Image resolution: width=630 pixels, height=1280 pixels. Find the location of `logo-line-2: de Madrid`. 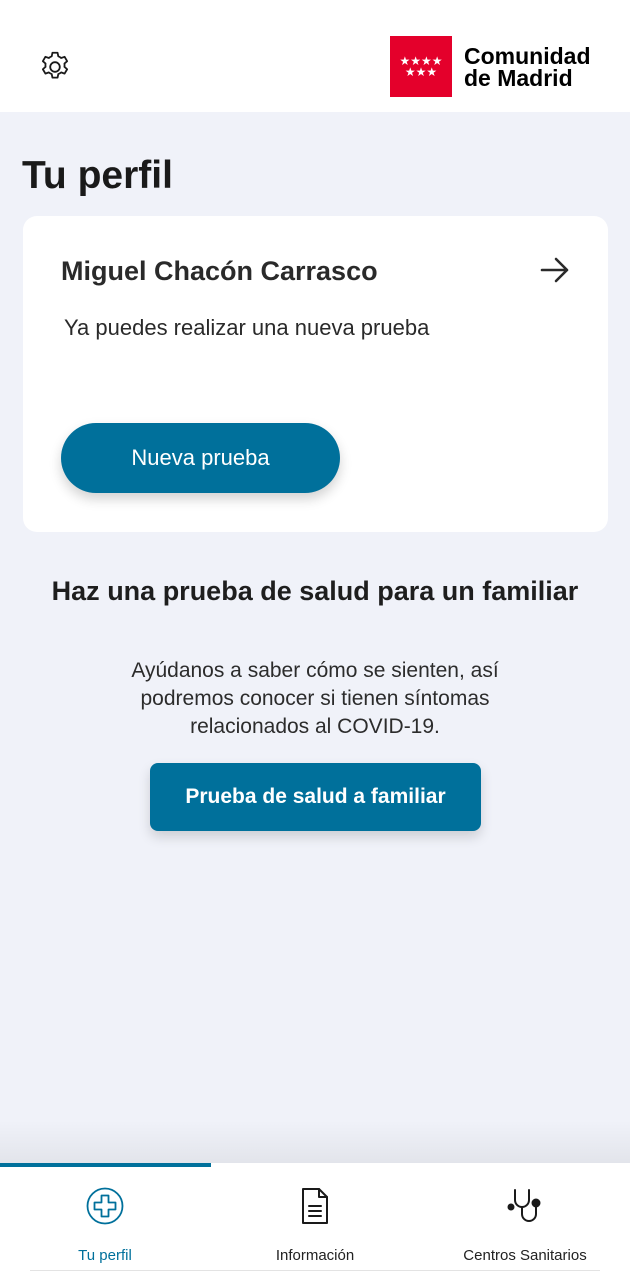

logo-line-2: de Madrid is located at coordinates (518, 77).